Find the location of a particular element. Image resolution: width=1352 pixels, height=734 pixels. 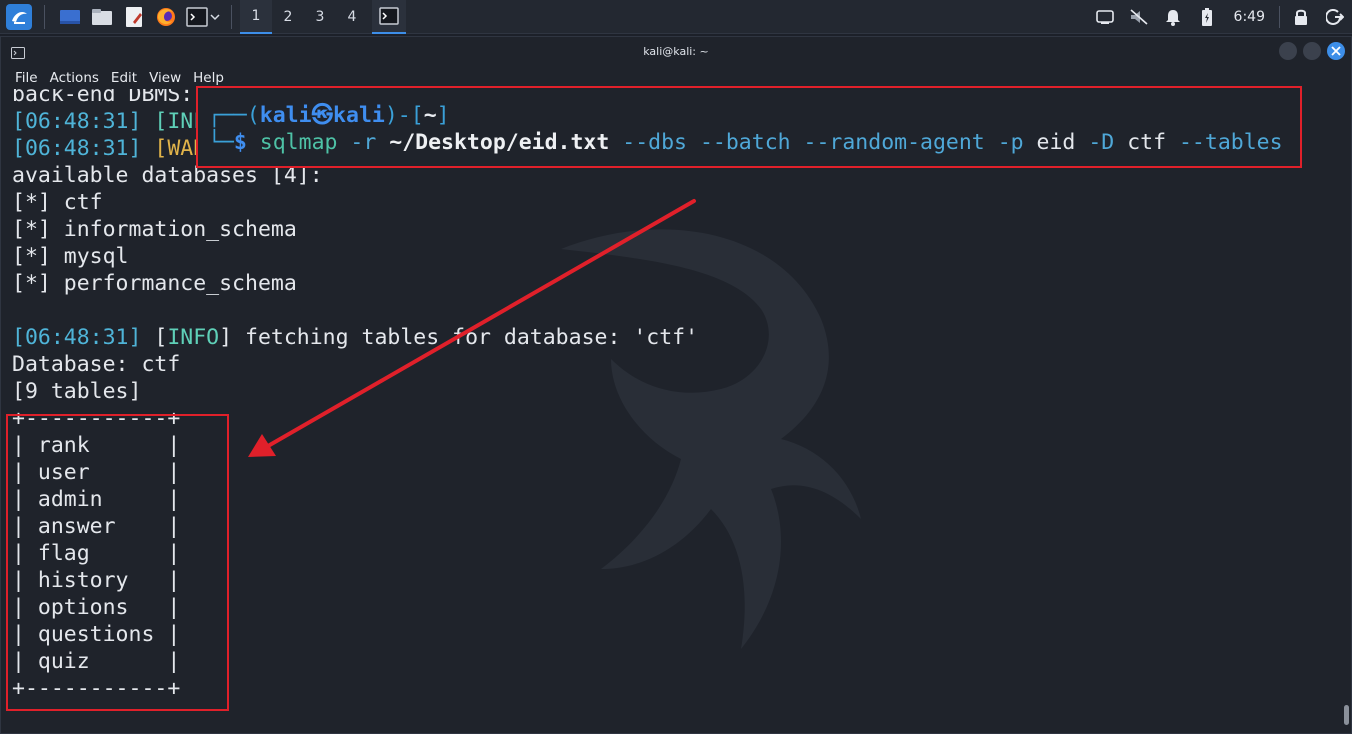

kali-dragon-watermark is located at coordinates (711, 439).